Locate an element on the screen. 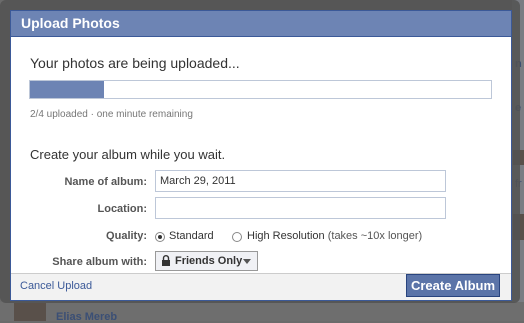 Image resolution: width=524 pixels, height=323 pixels. quality-high-resolution-label: High Resolution is located at coordinates (286, 236).